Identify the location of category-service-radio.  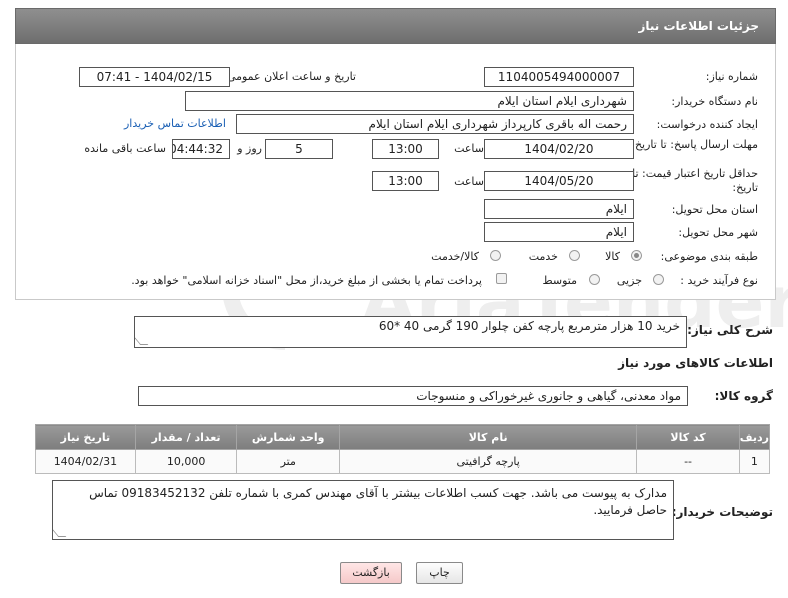
(574, 255).